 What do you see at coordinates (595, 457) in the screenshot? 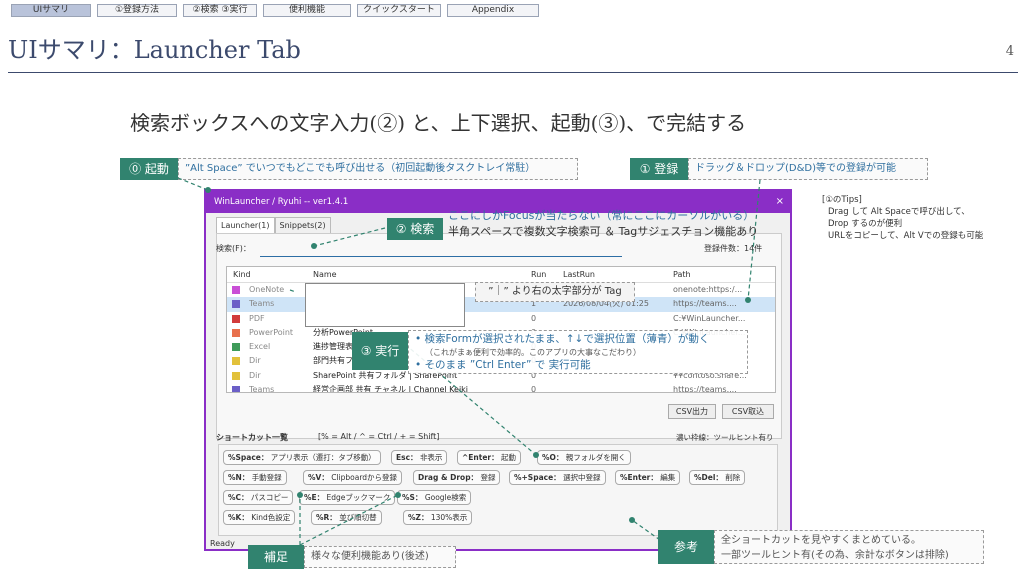
I see `shortcut-desc: 親フォルダを開く` at bounding box center [595, 457].